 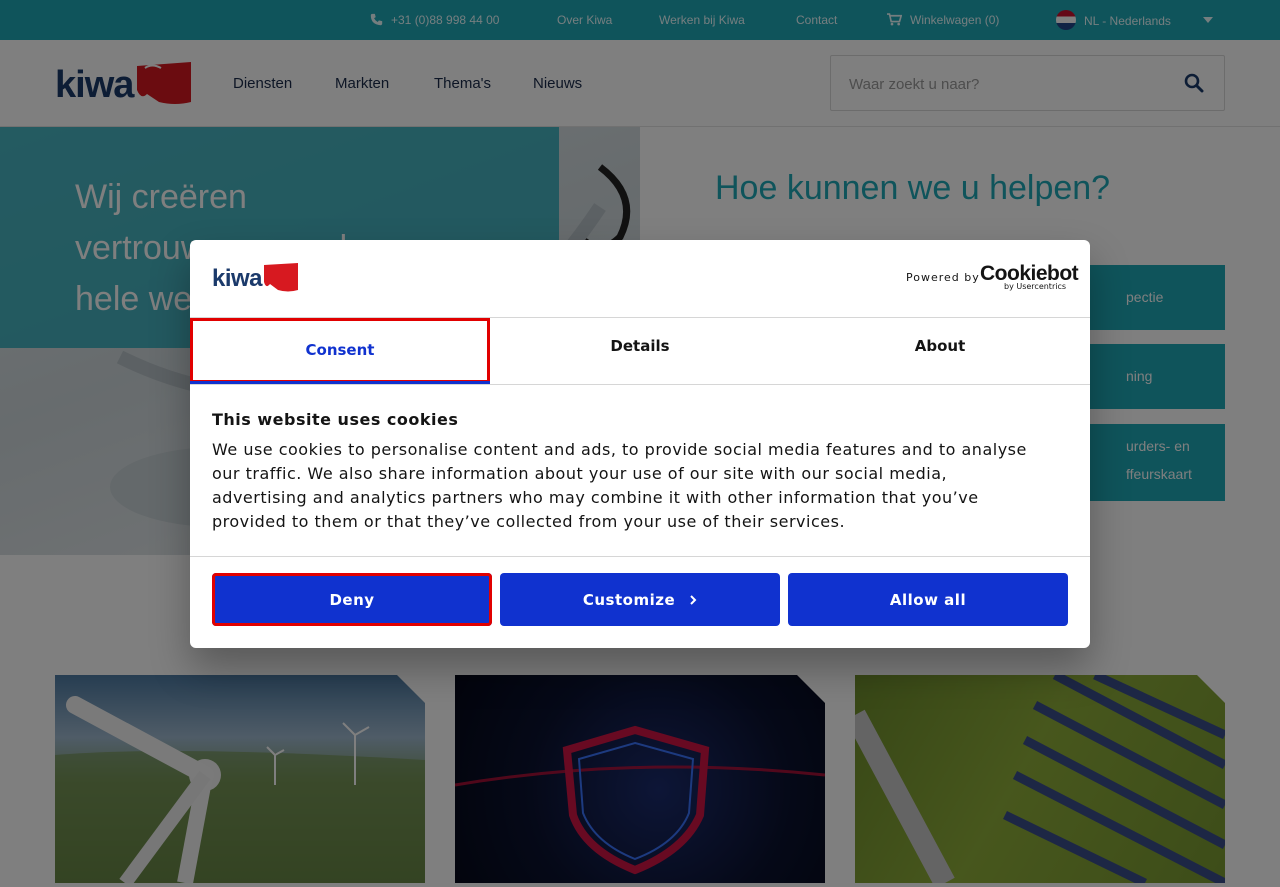 I want to click on deny-label: Deny, so click(x=352, y=599).